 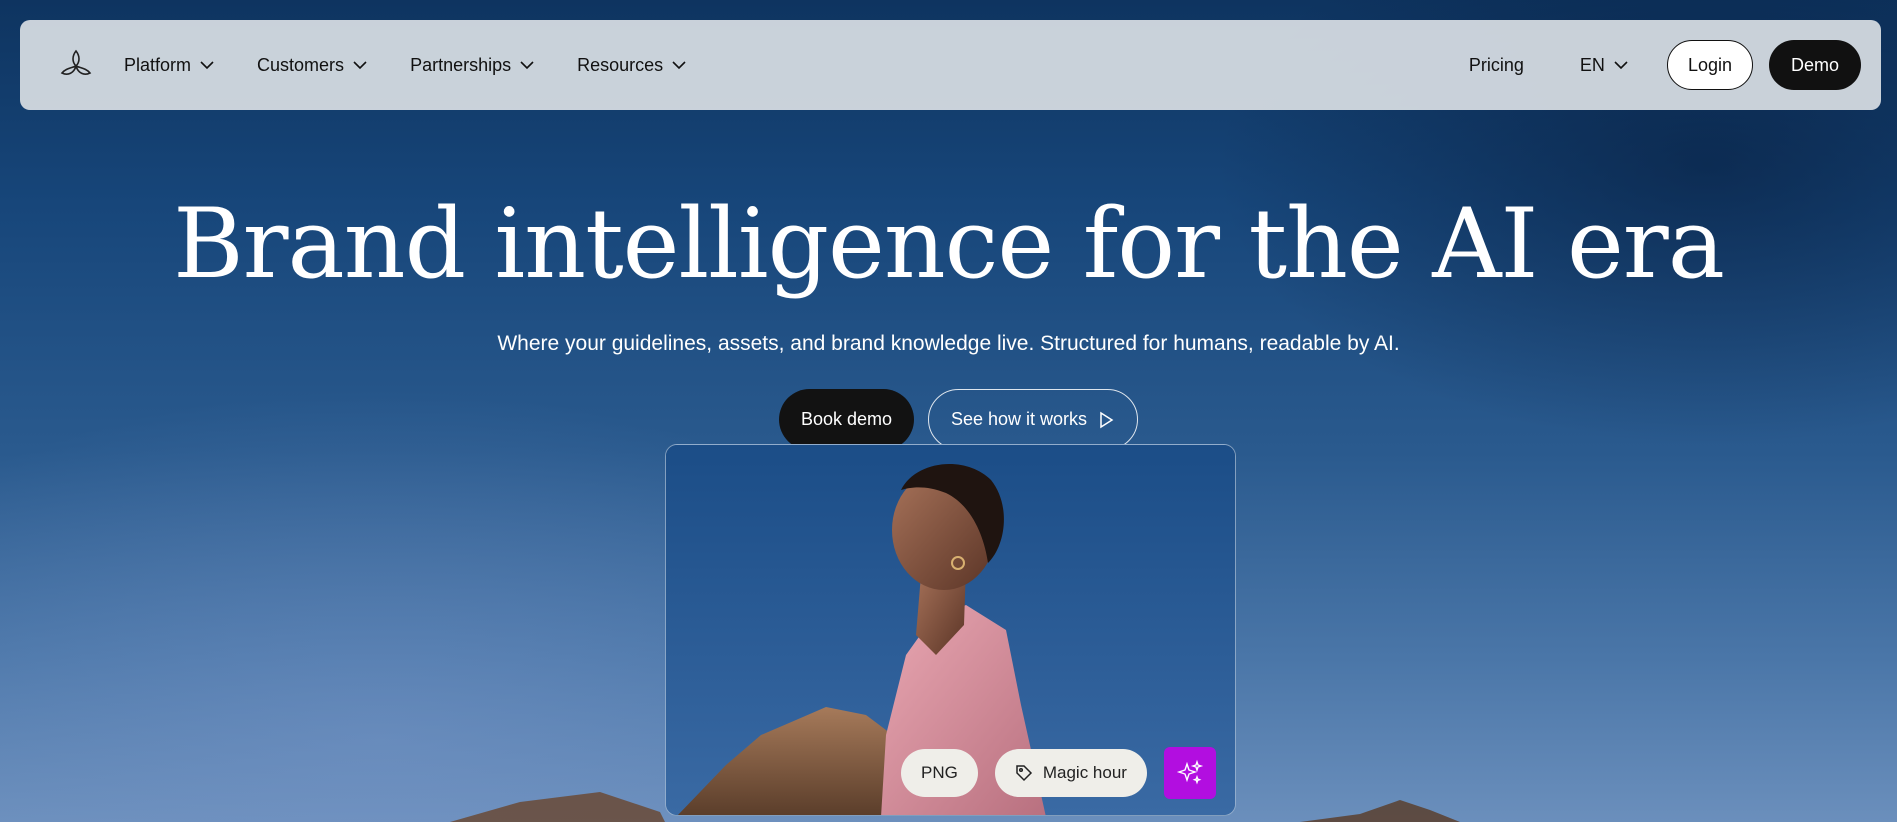 I want to click on tag-icon, so click(x=1024, y=773).